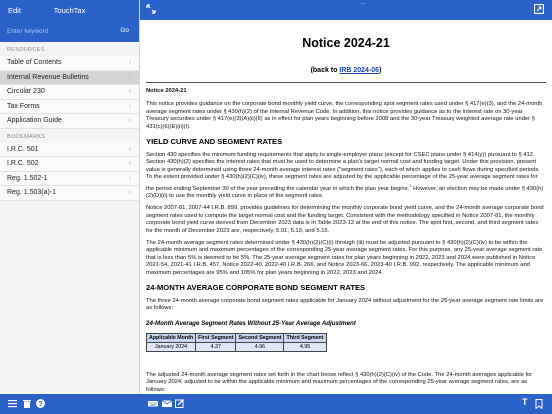 The height and width of the screenshot is (414, 552). Describe the element at coordinates (525, 402) in the screenshot. I see `text-size-icon: T` at that location.